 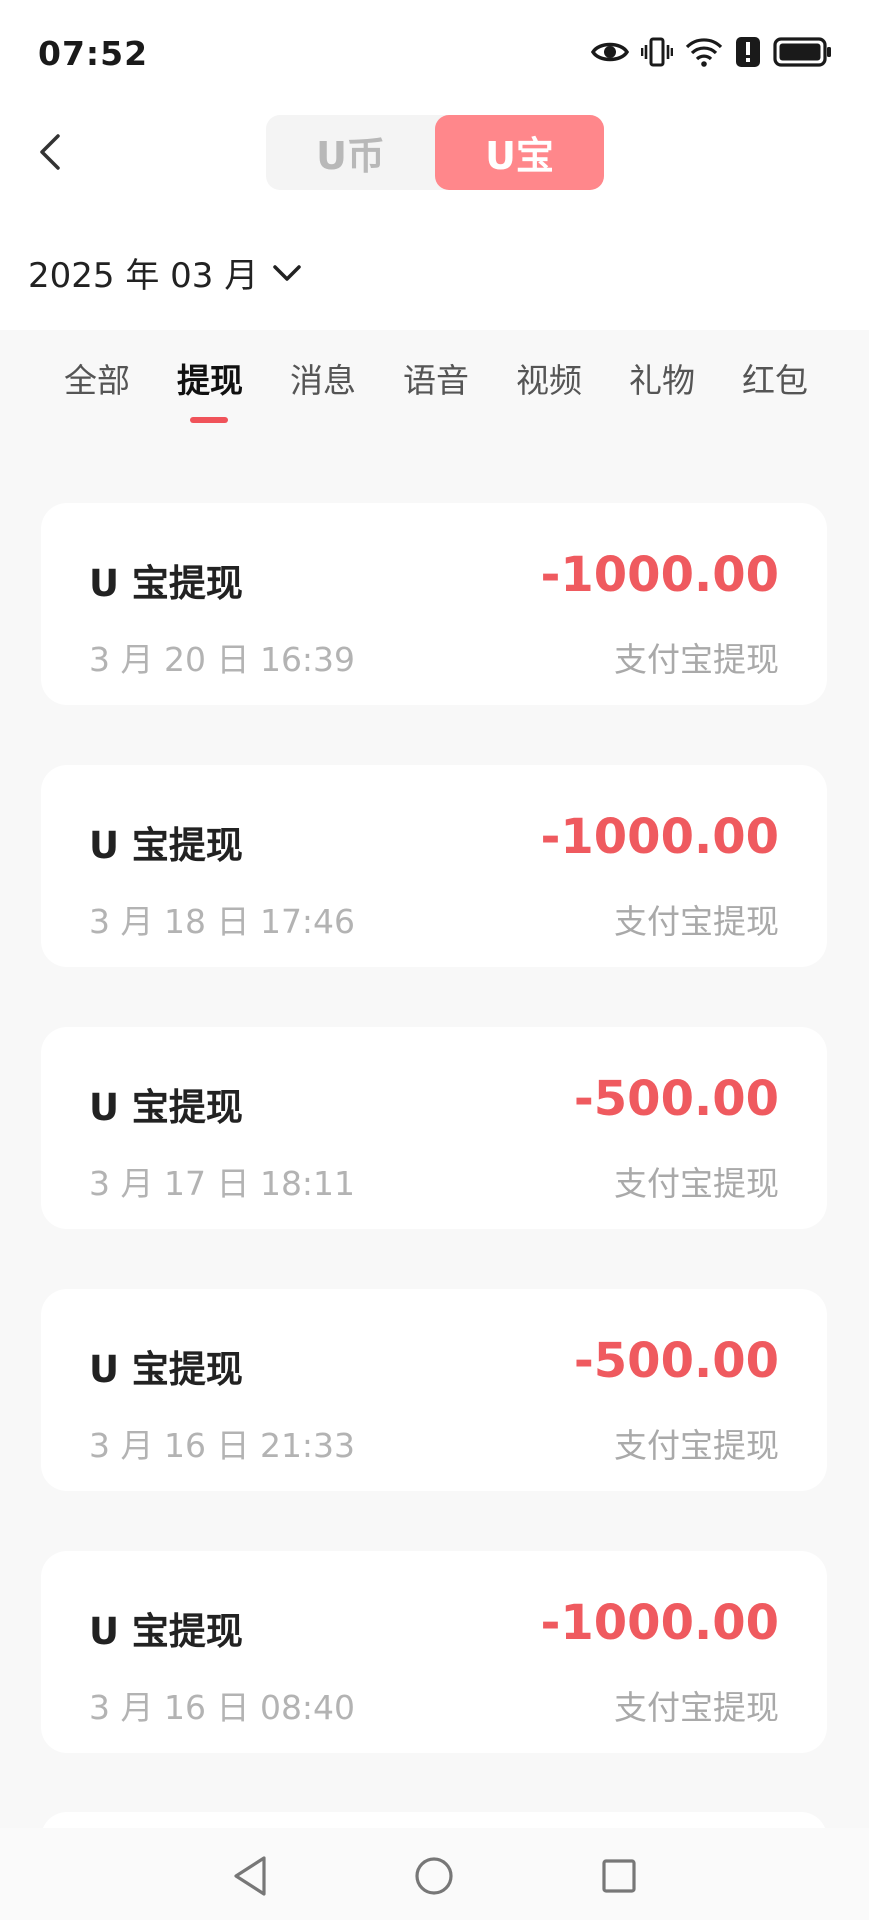 What do you see at coordinates (434, 1652) in the screenshot?
I see `transaction-card: U 宝提现 -1000.00 3 月 16 日 08:40 支付宝提现` at bounding box center [434, 1652].